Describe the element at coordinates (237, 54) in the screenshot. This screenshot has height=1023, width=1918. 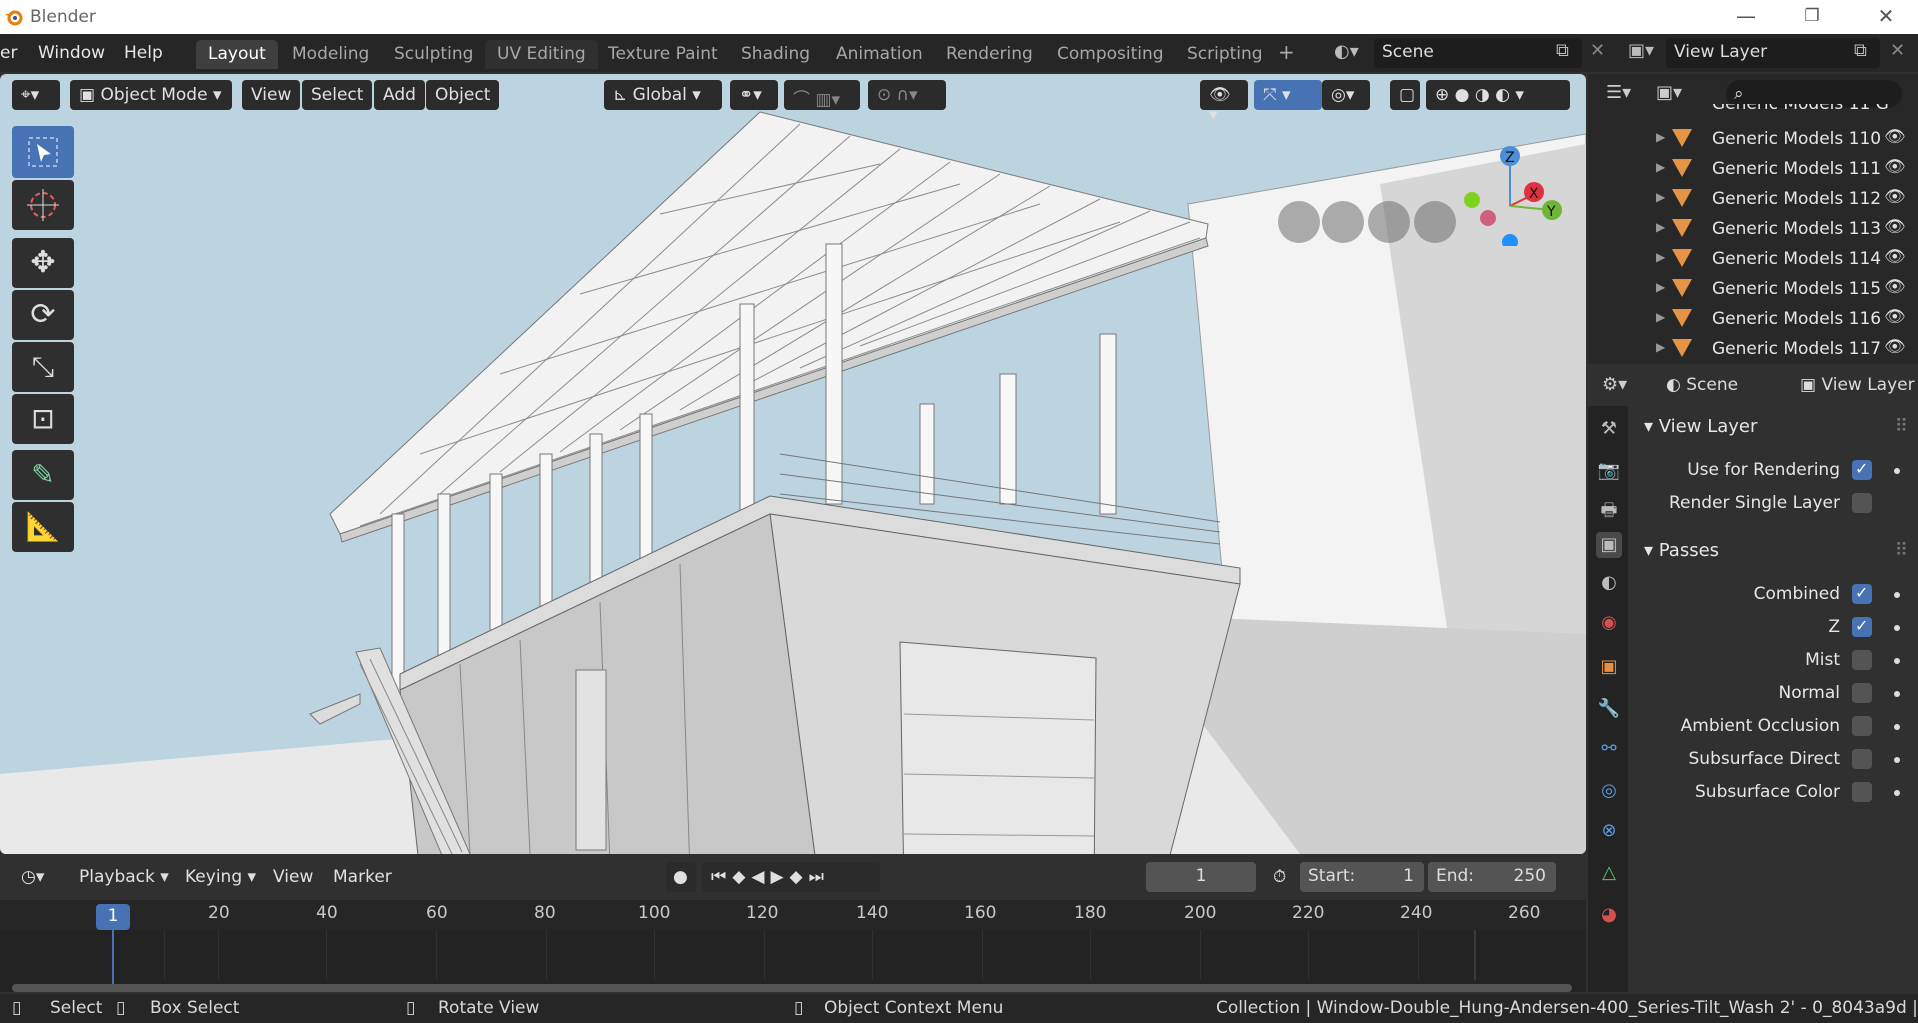
I see `tab-layout: Layout` at that location.